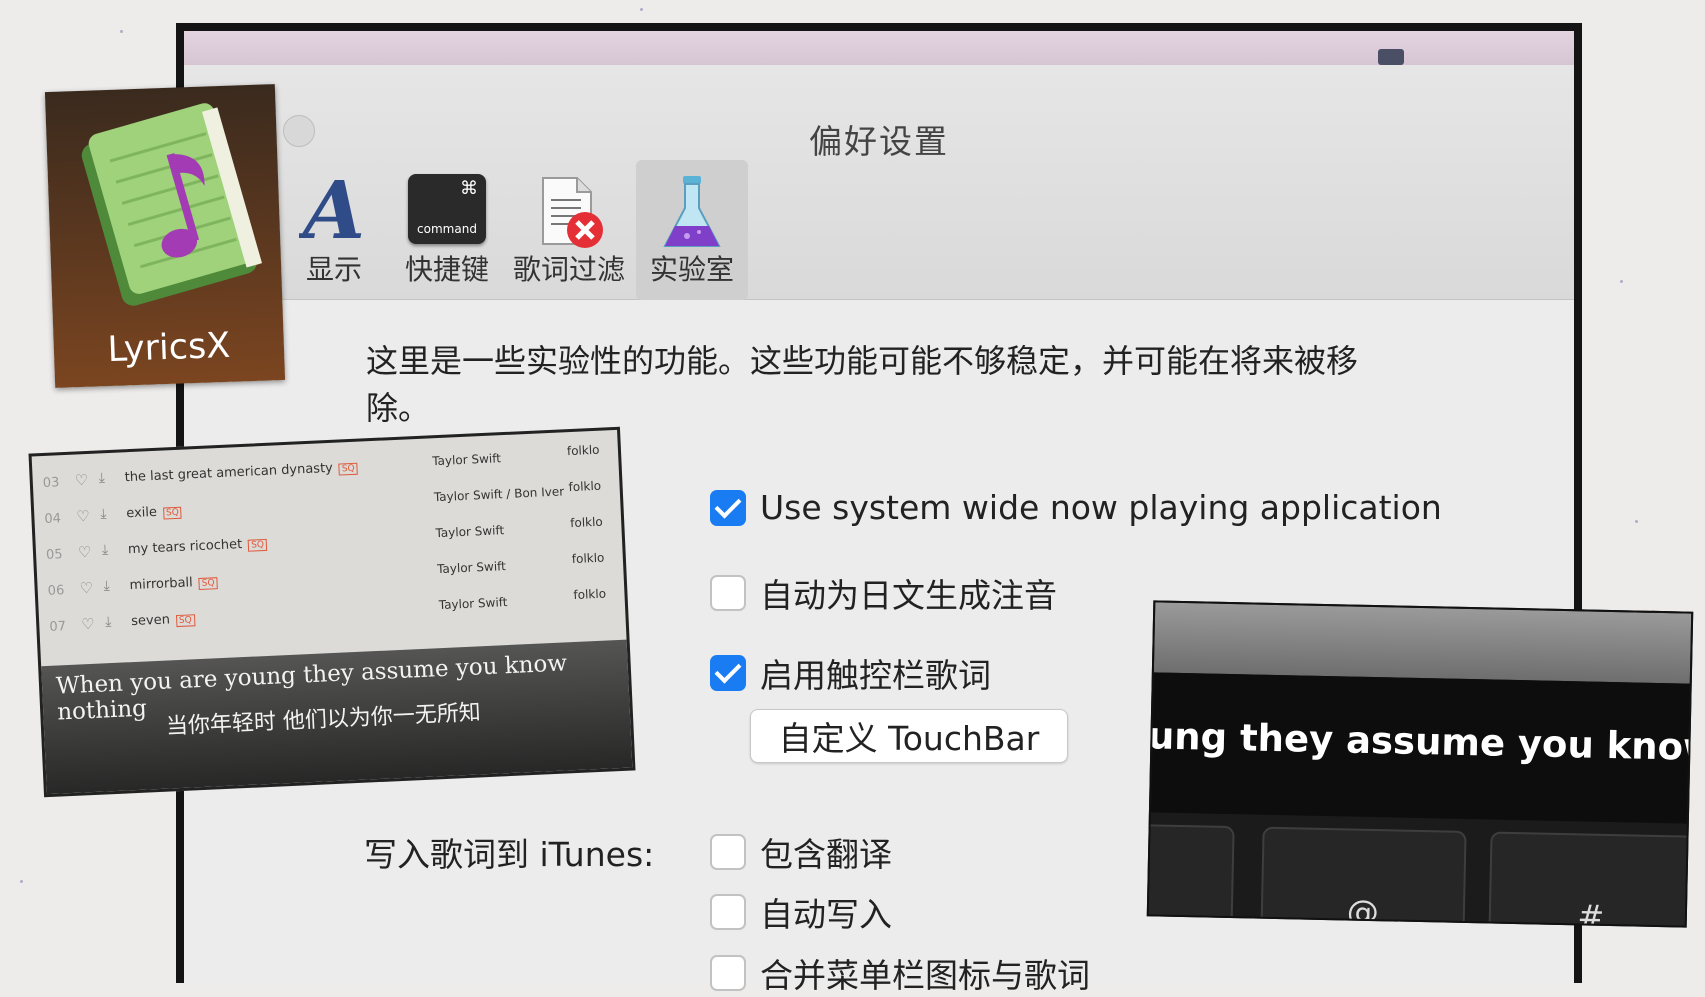 The width and height of the screenshot is (1705, 997). I want to click on checkbox-label: 包含翻译, so click(826, 854).